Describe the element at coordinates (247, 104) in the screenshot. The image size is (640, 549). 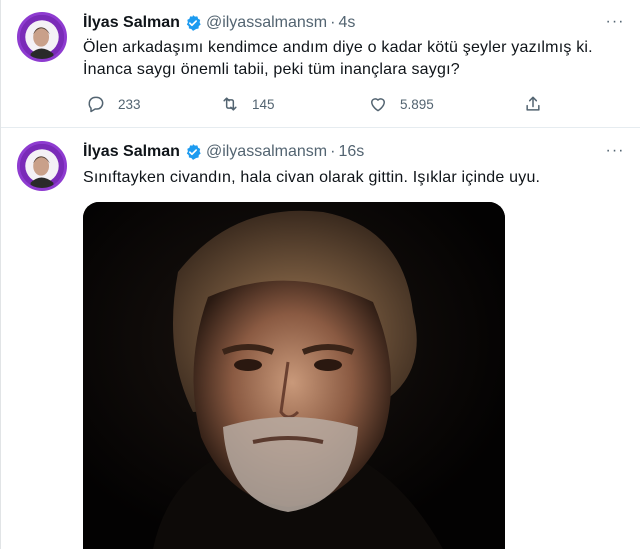
I see `retweet-button: 145` at that location.